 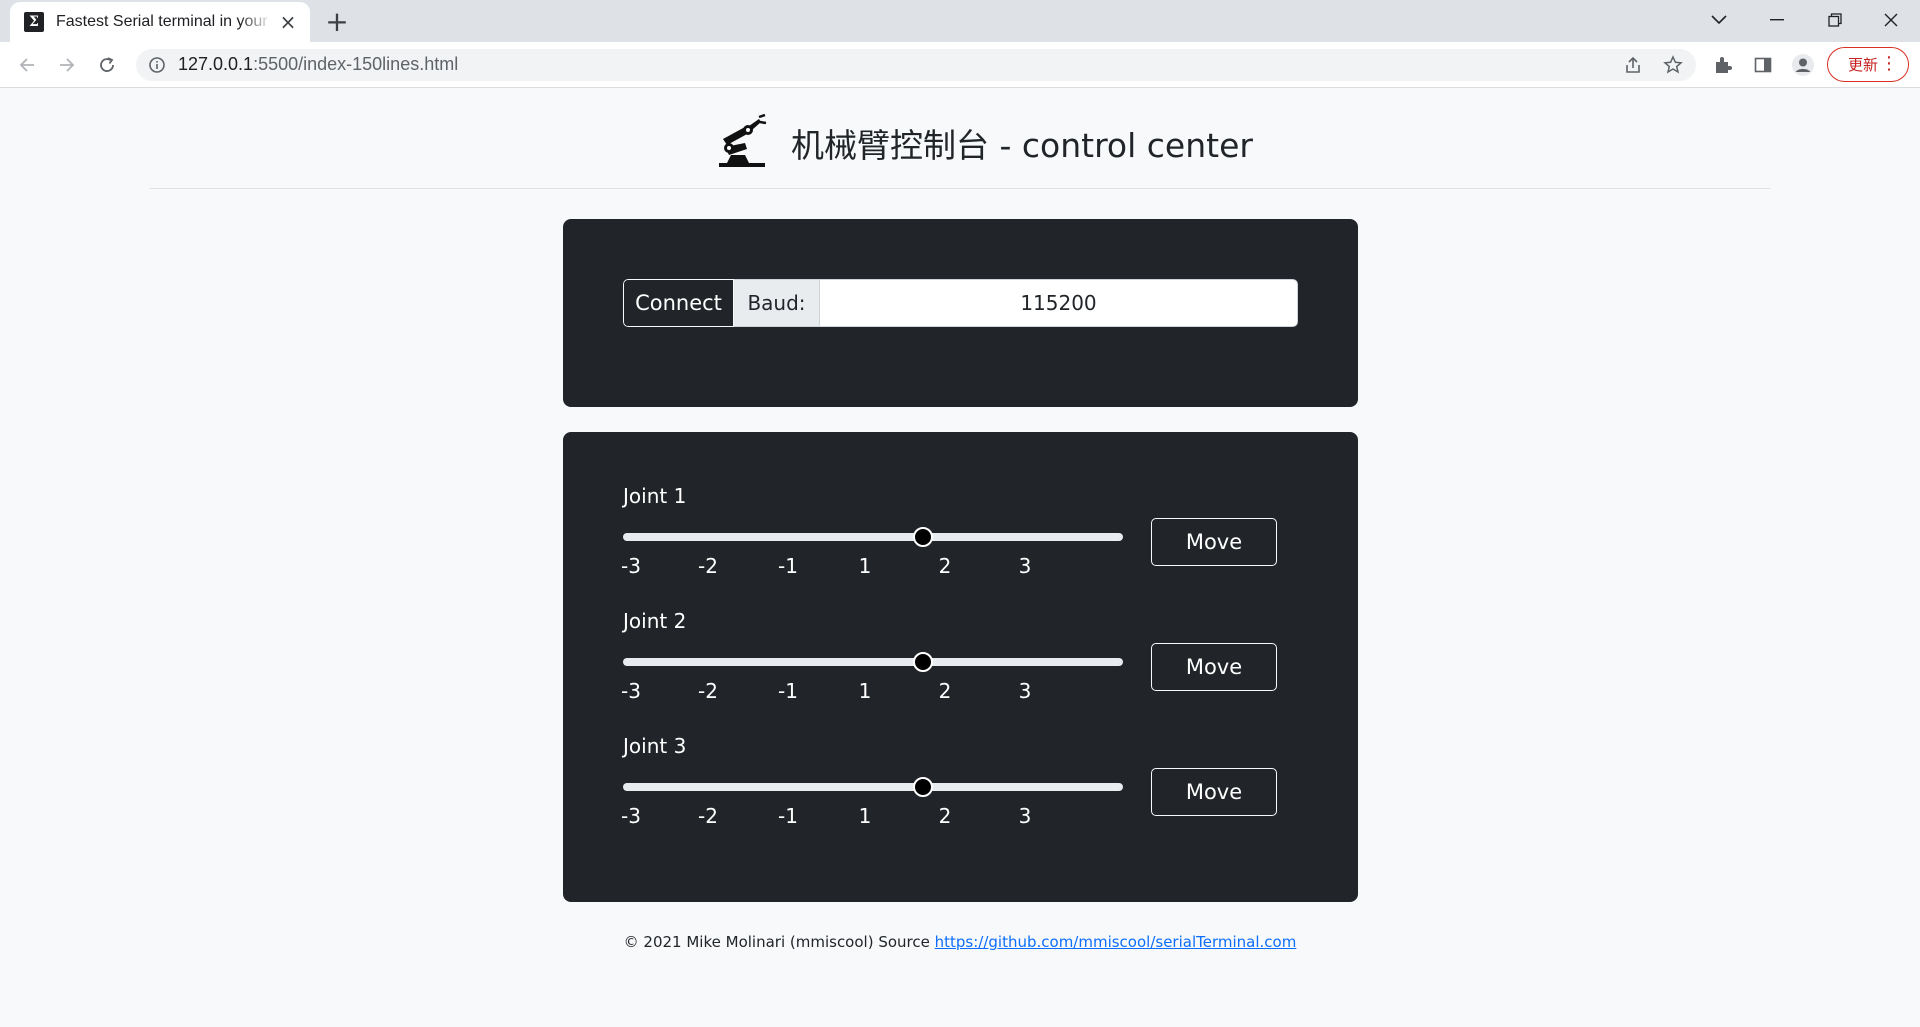 What do you see at coordinates (1863, 65) in the screenshot?
I see `update-label: 更新` at bounding box center [1863, 65].